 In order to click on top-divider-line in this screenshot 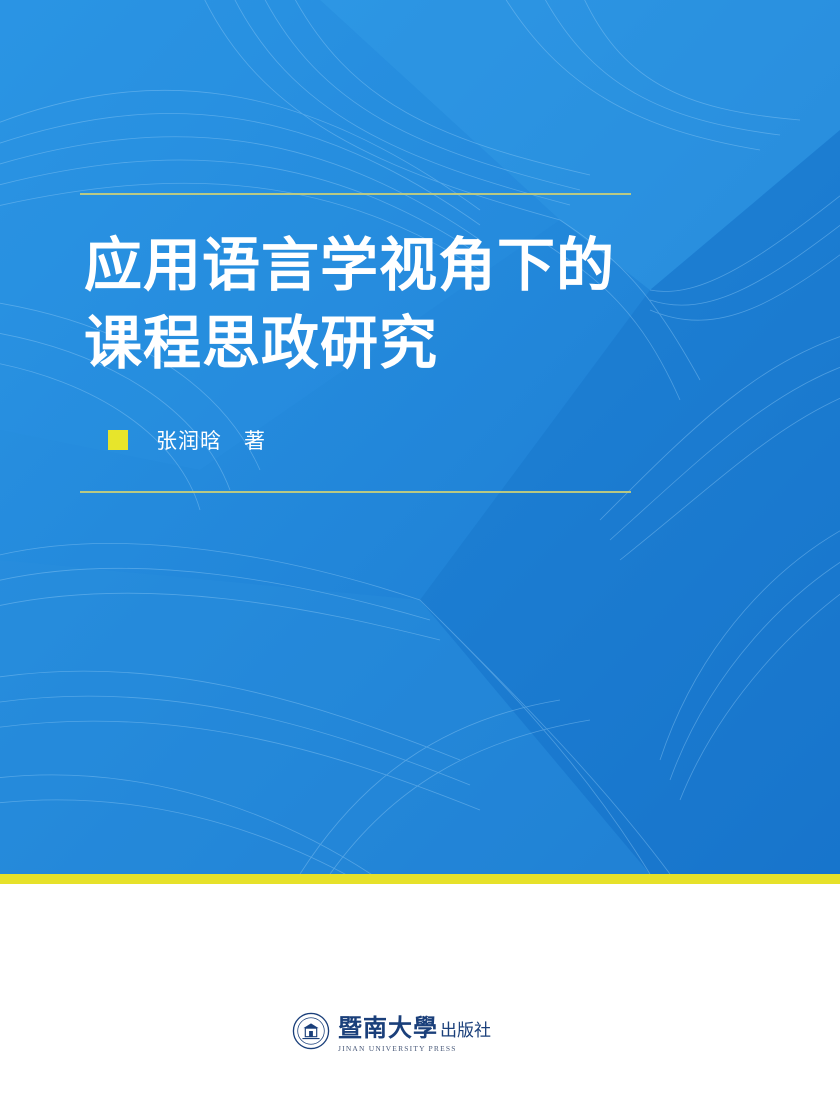, I will do `click(355, 194)`.